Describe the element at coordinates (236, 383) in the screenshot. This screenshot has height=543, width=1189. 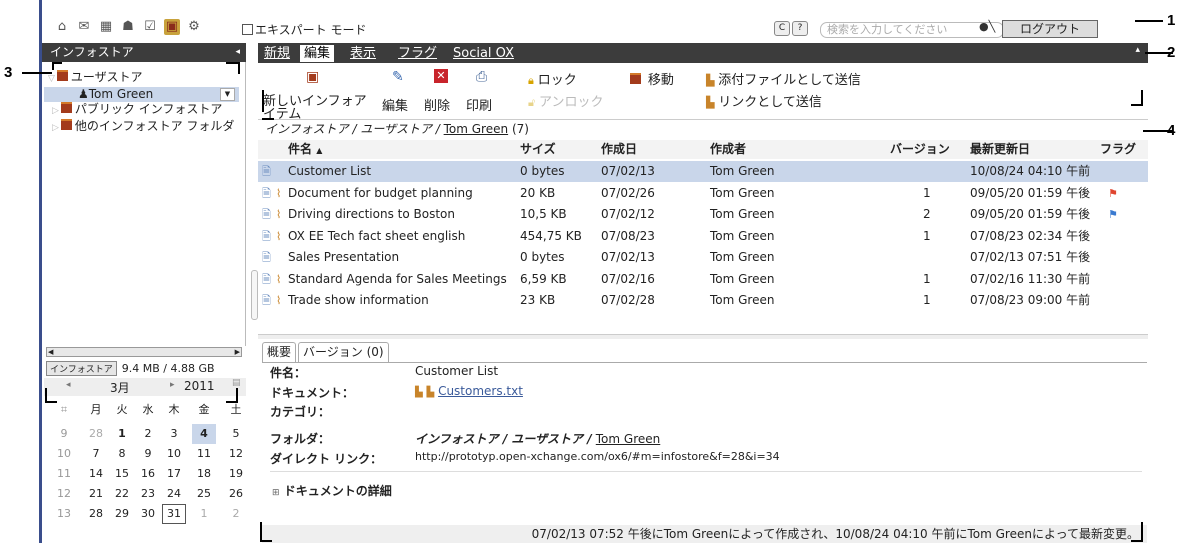
I see `calendar-menu-icon: ▤` at that location.